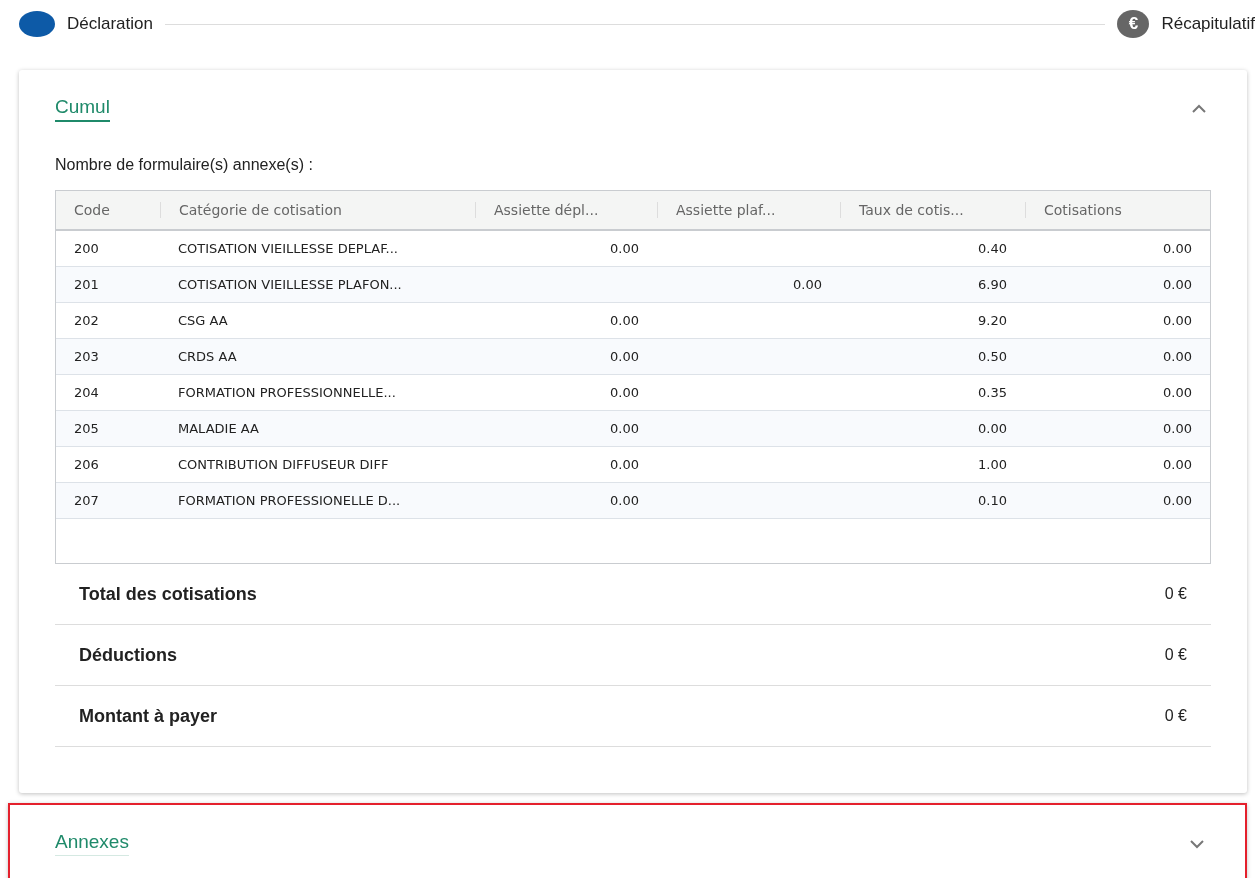 The width and height of the screenshot is (1255, 878). Describe the element at coordinates (992, 284) in the screenshot. I see `table-cell: 6.90` at that location.